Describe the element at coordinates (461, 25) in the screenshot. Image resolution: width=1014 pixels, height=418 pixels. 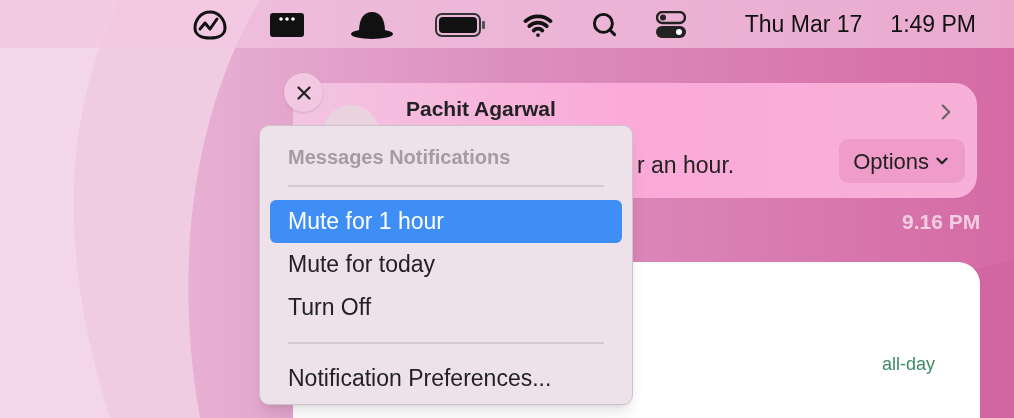
I see `battery-icon` at that location.